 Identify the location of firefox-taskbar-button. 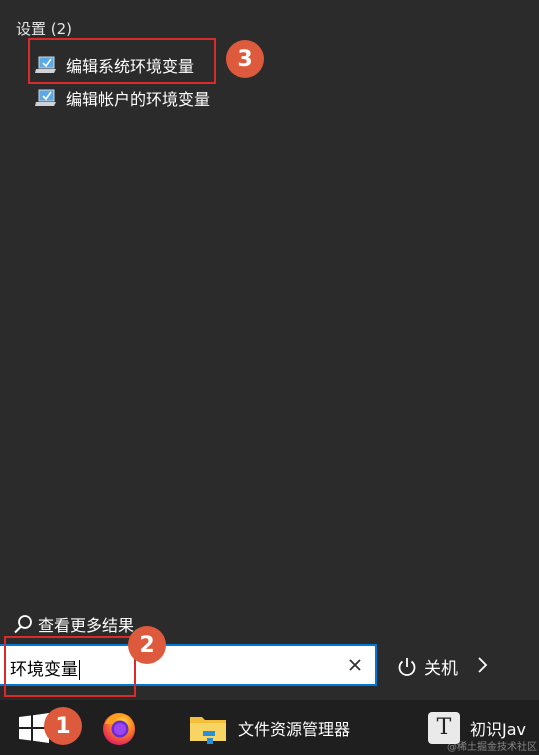
(119, 727).